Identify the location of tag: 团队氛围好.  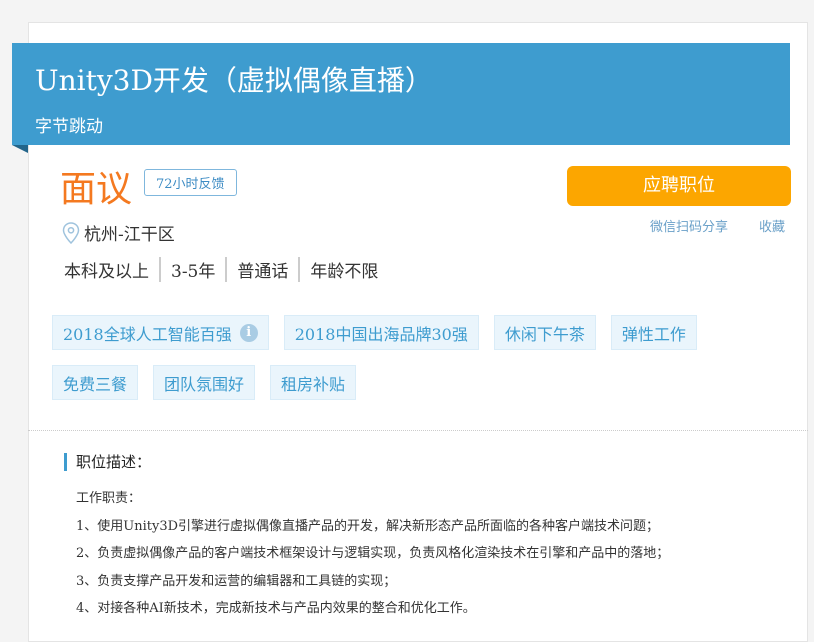
(204, 382).